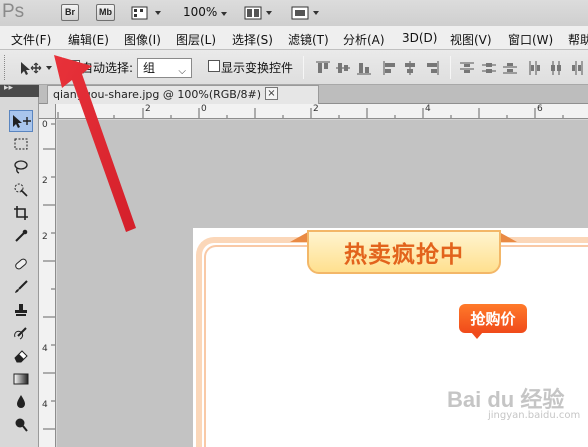 Image resolution: width=588 pixels, height=447 pixels. I want to click on menu-analysis: 分析(A), so click(364, 39).